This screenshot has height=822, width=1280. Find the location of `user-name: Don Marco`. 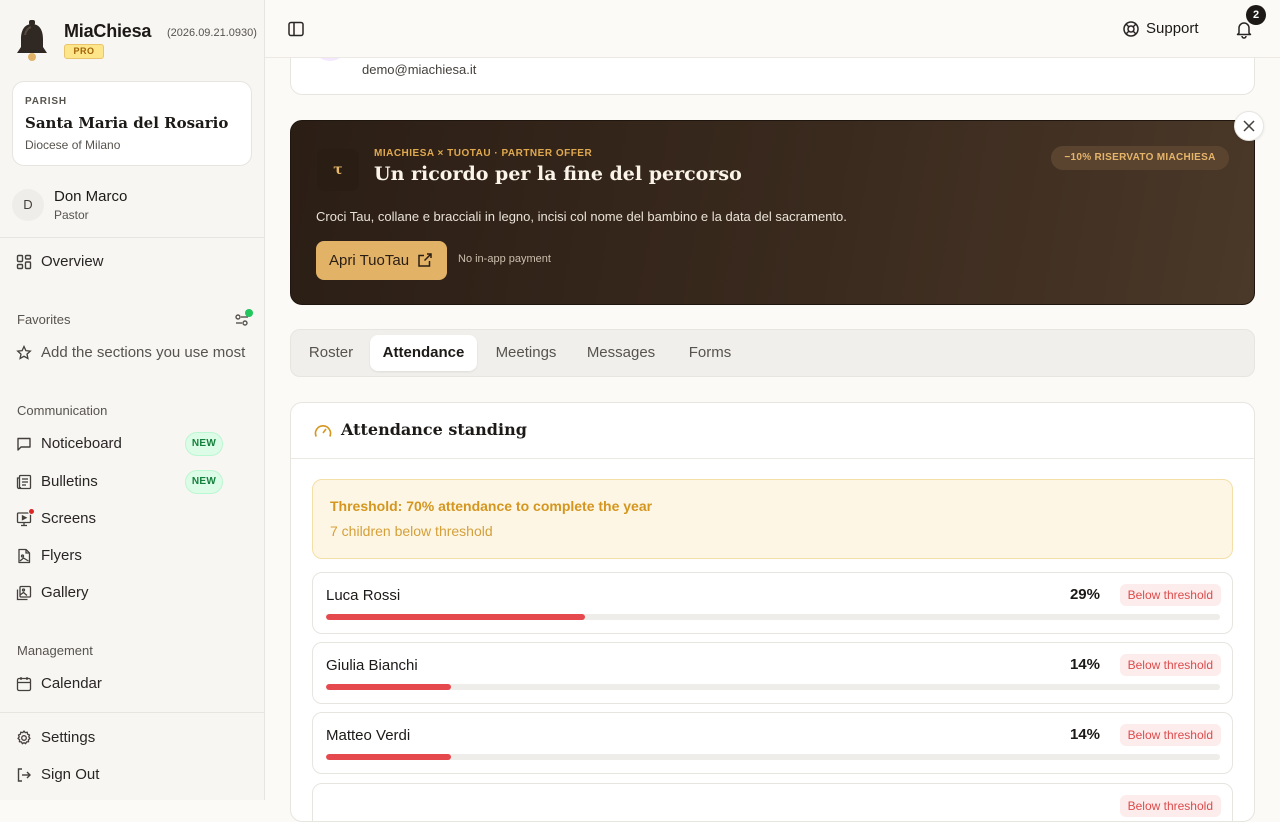

user-name: Don Marco is located at coordinates (91, 196).